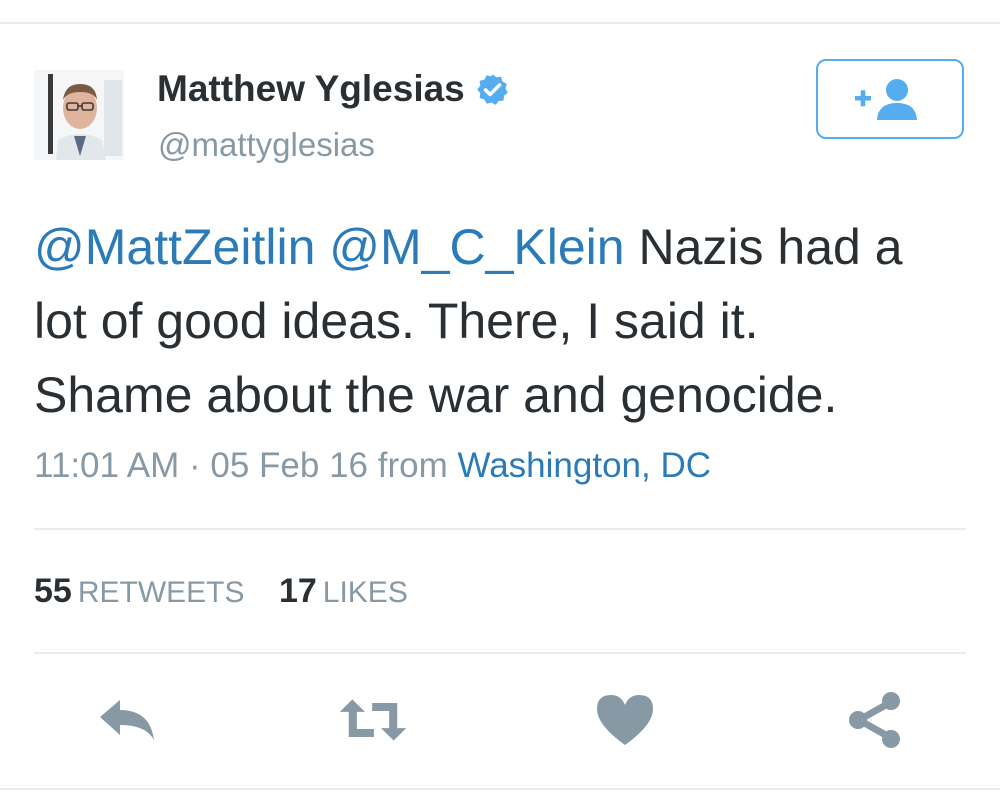 Image resolution: width=1000 pixels, height=805 pixels. I want to click on tweet-line-3: Shame about the war and genocide., so click(436, 395).